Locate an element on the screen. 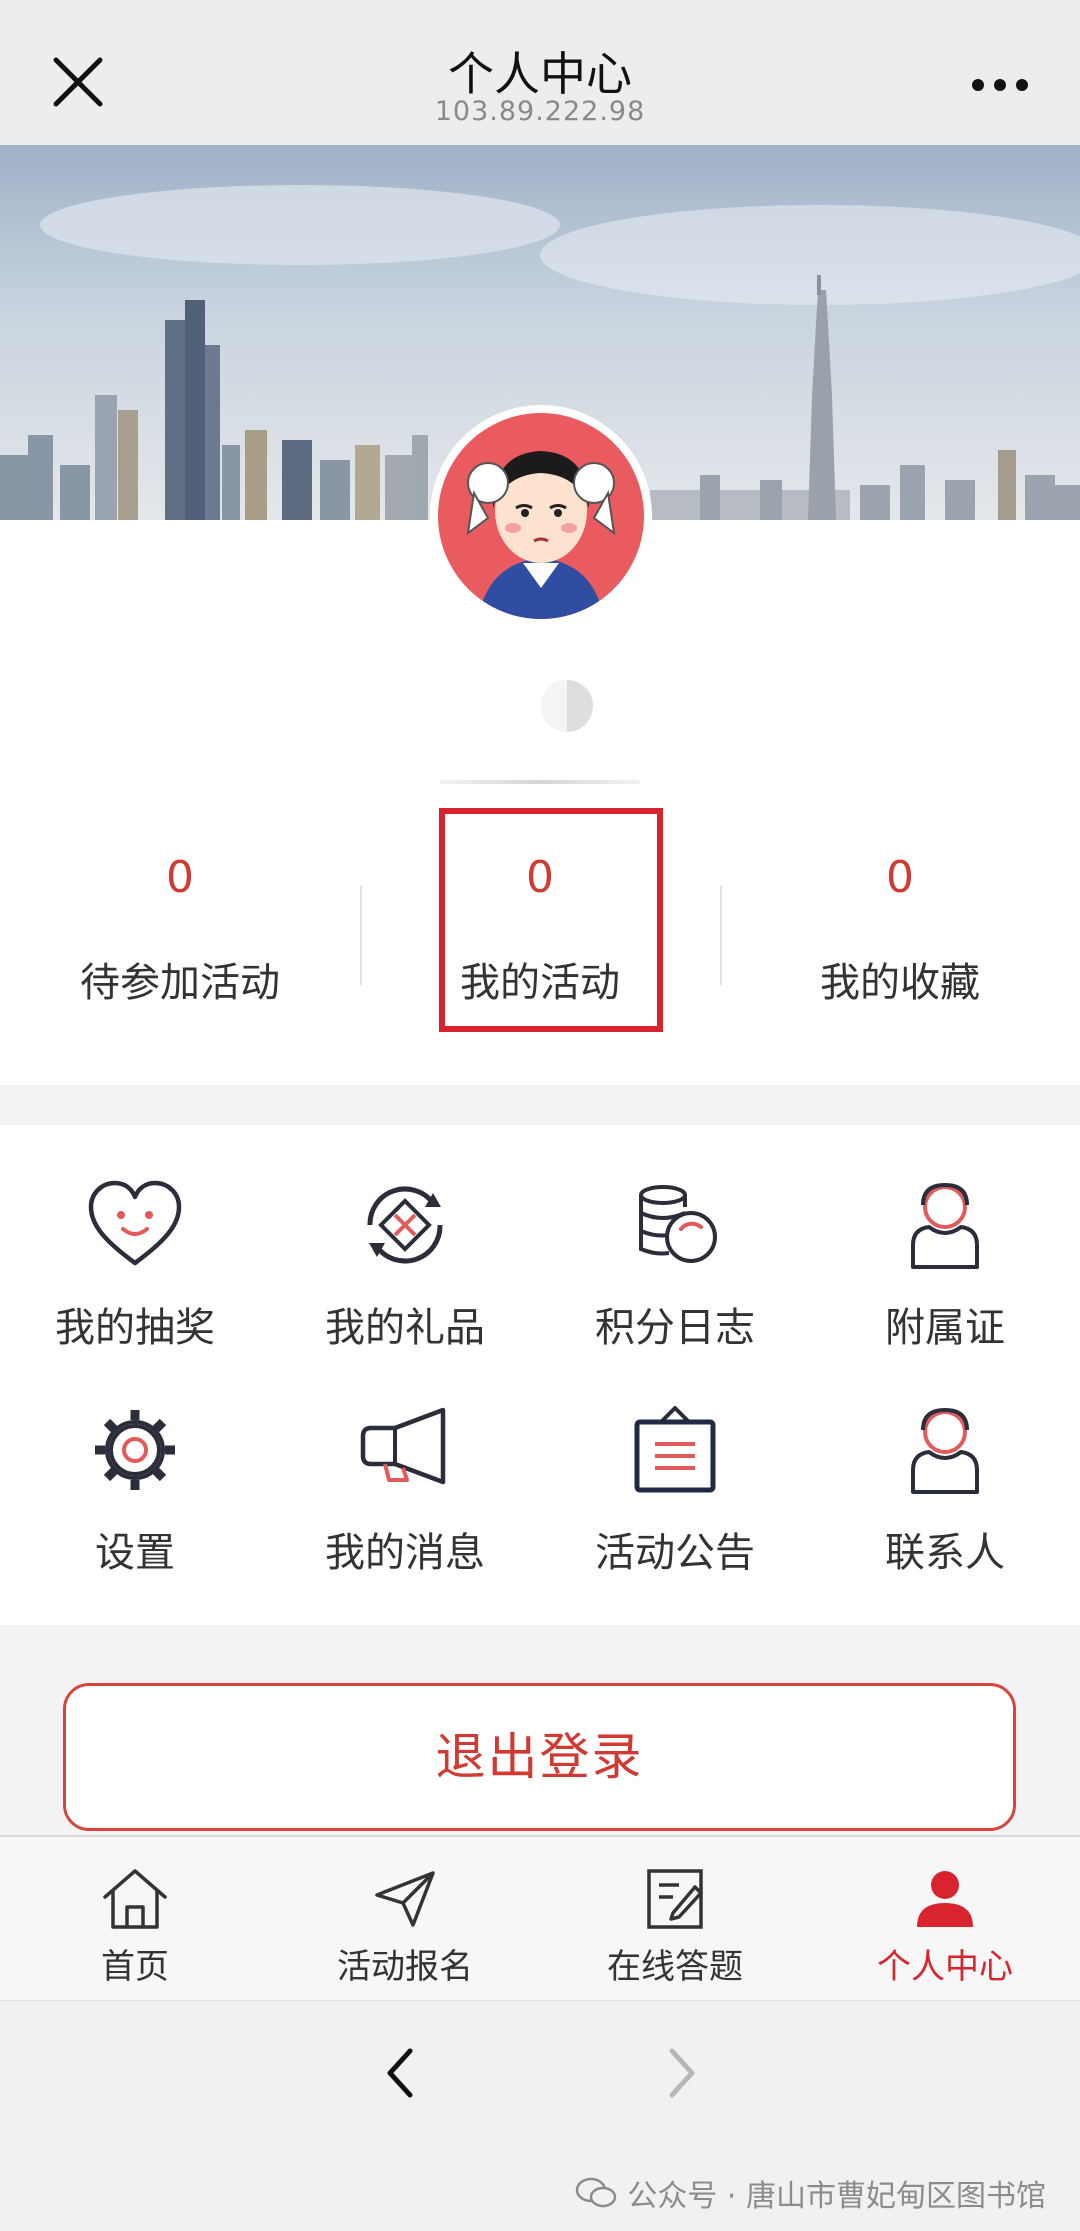  tab-home: 首页 is located at coordinates (135, 1918).